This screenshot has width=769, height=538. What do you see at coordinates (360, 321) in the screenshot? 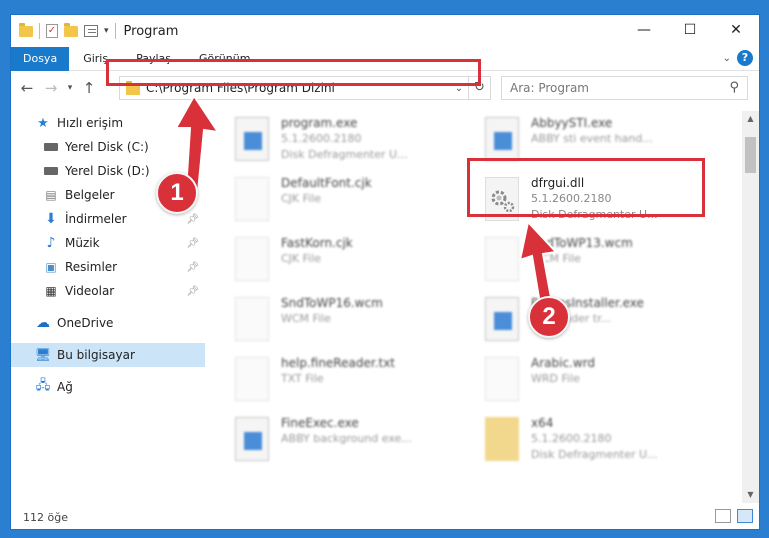
I see `file-item: SndToWP16.wcm WCM File` at bounding box center [360, 321].